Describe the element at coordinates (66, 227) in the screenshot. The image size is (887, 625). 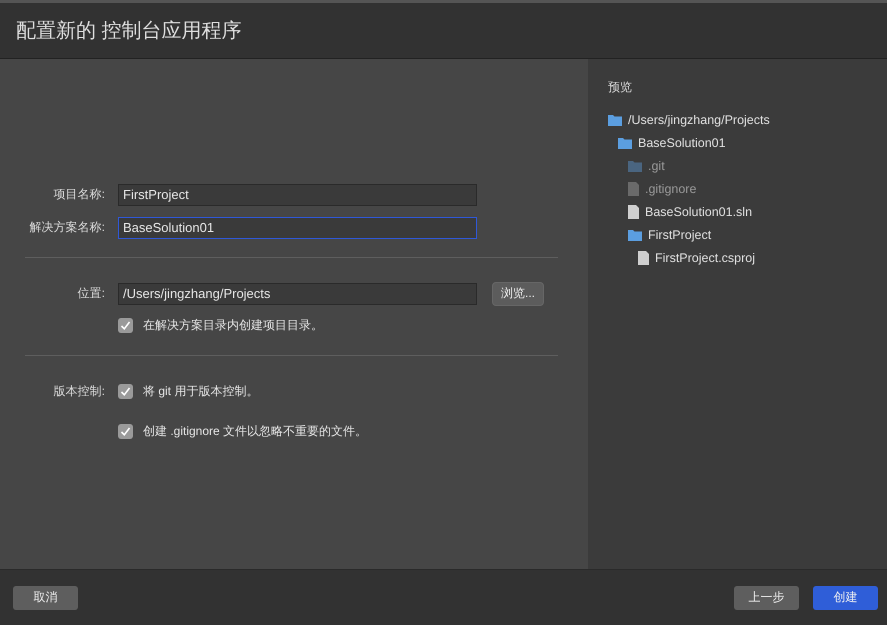
I see `field-label: 解决方案名称:` at that location.